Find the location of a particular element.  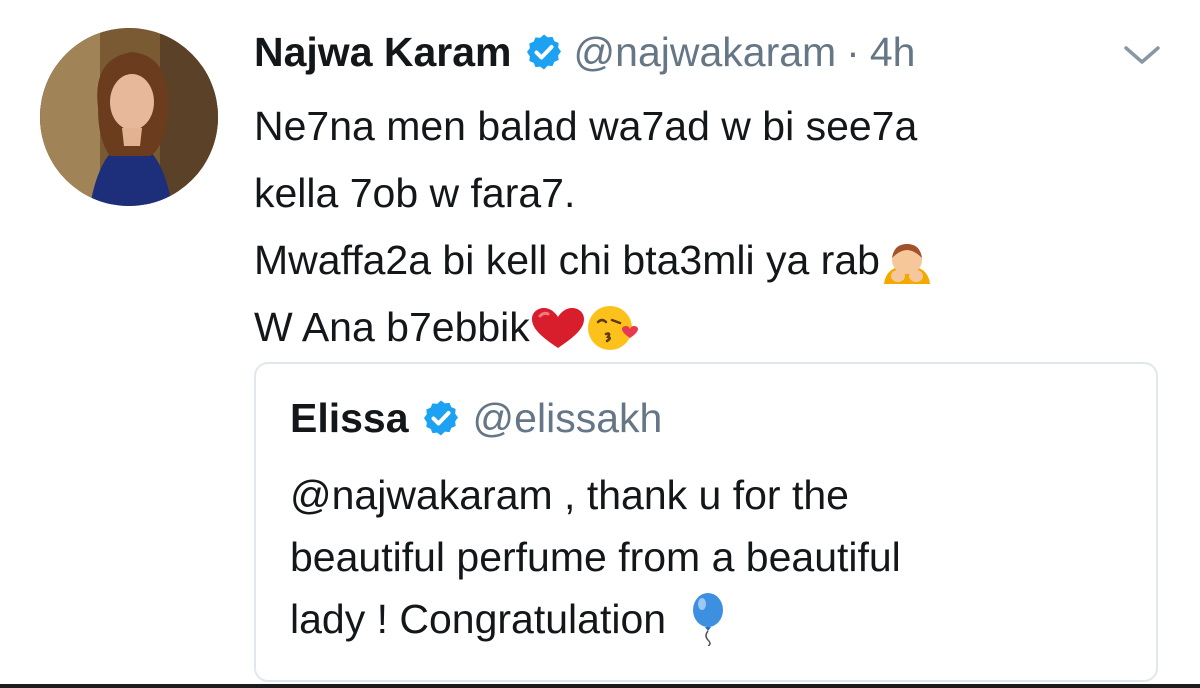

quoted-author-handle: @elissakh is located at coordinates (568, 418).